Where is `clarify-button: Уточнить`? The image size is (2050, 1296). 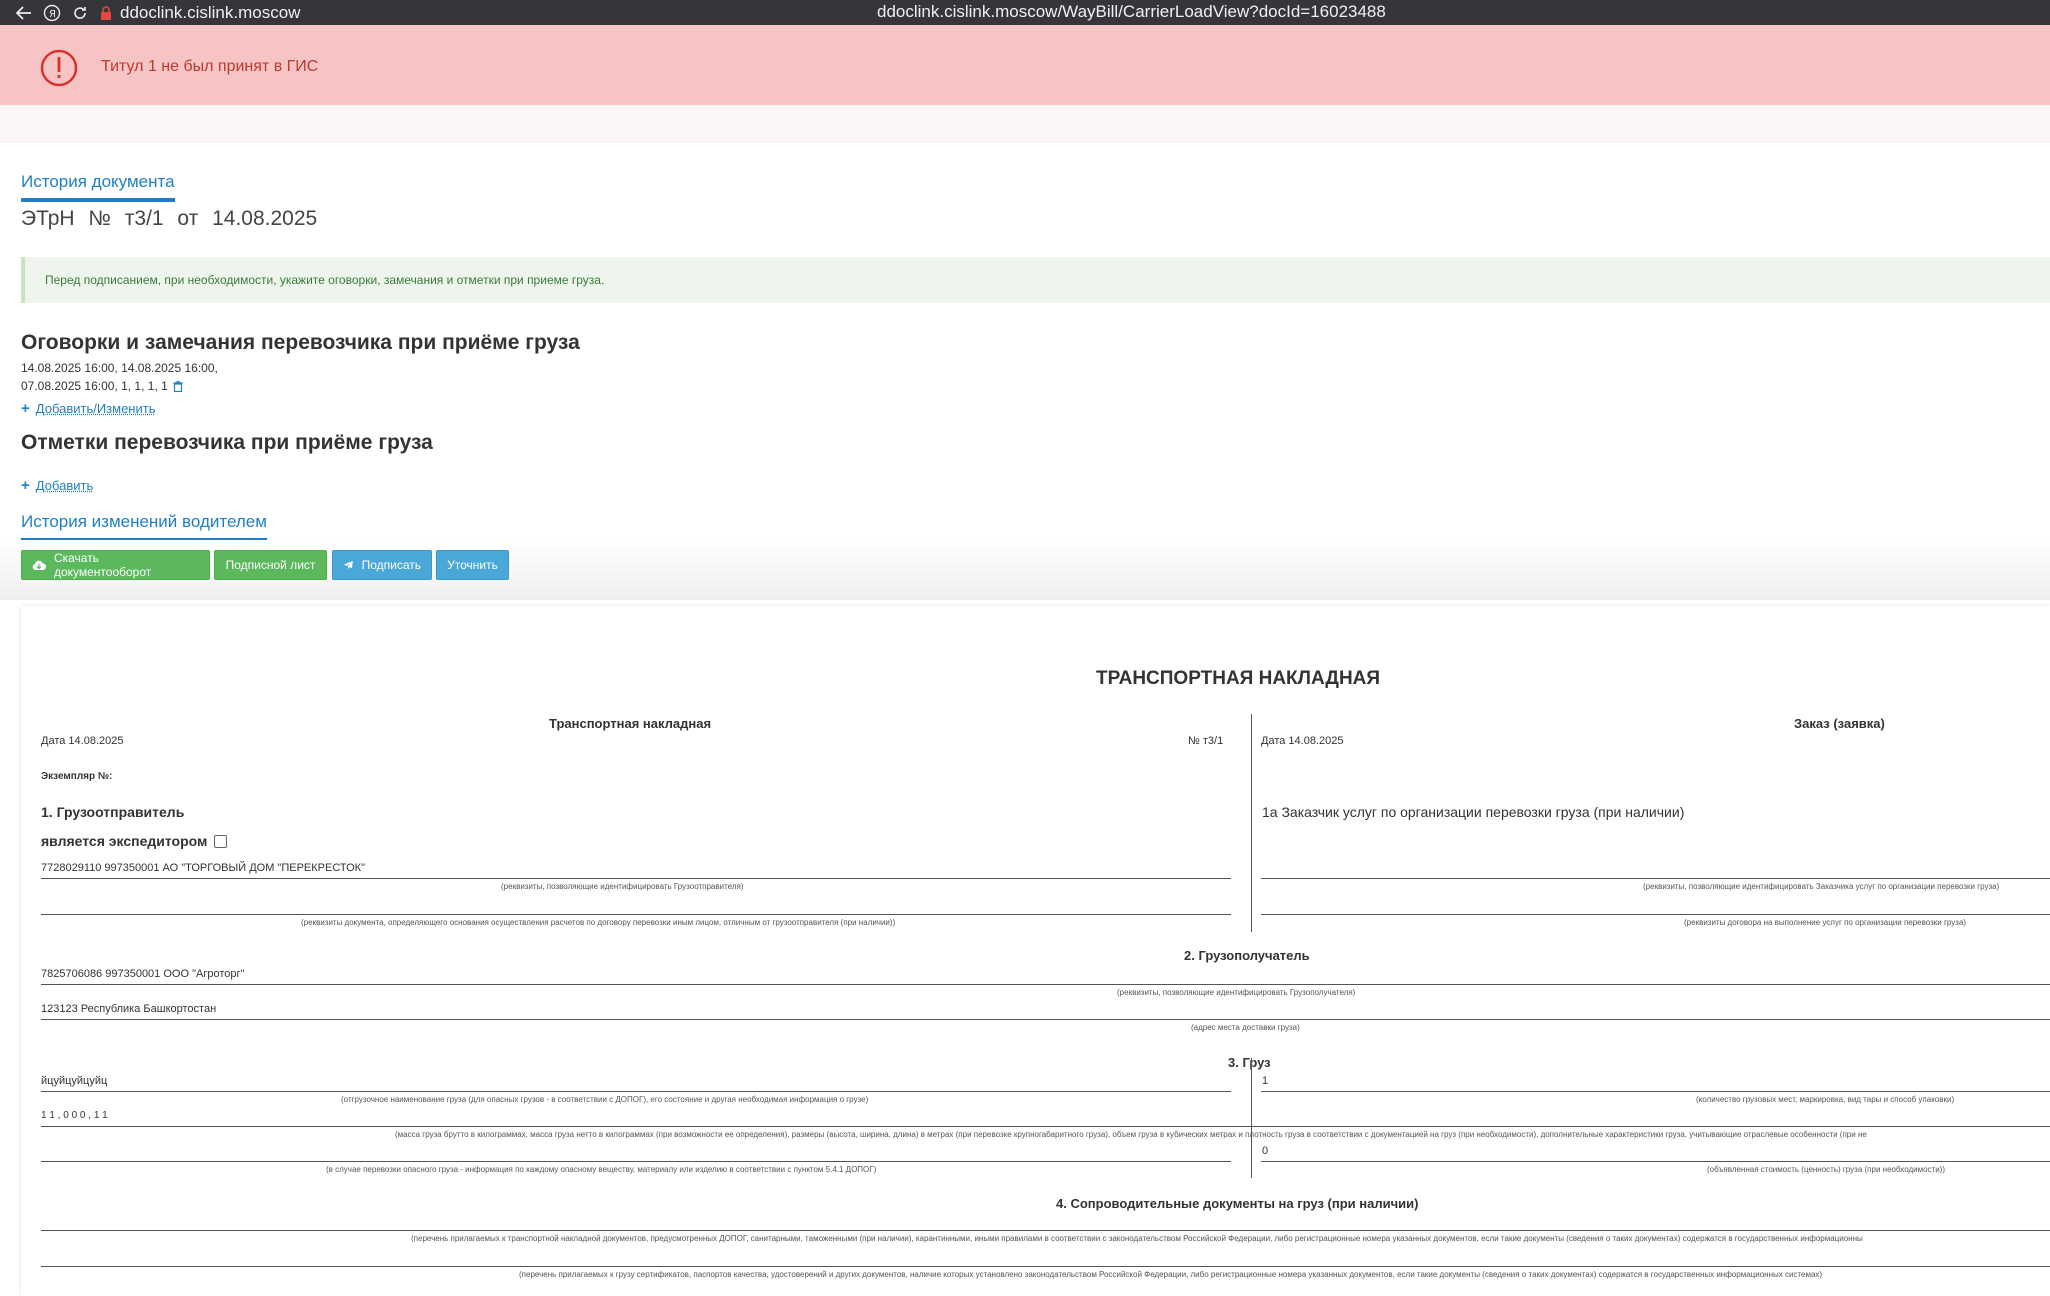 clarify-button: Уточнить is located at coordinates (472, 565).